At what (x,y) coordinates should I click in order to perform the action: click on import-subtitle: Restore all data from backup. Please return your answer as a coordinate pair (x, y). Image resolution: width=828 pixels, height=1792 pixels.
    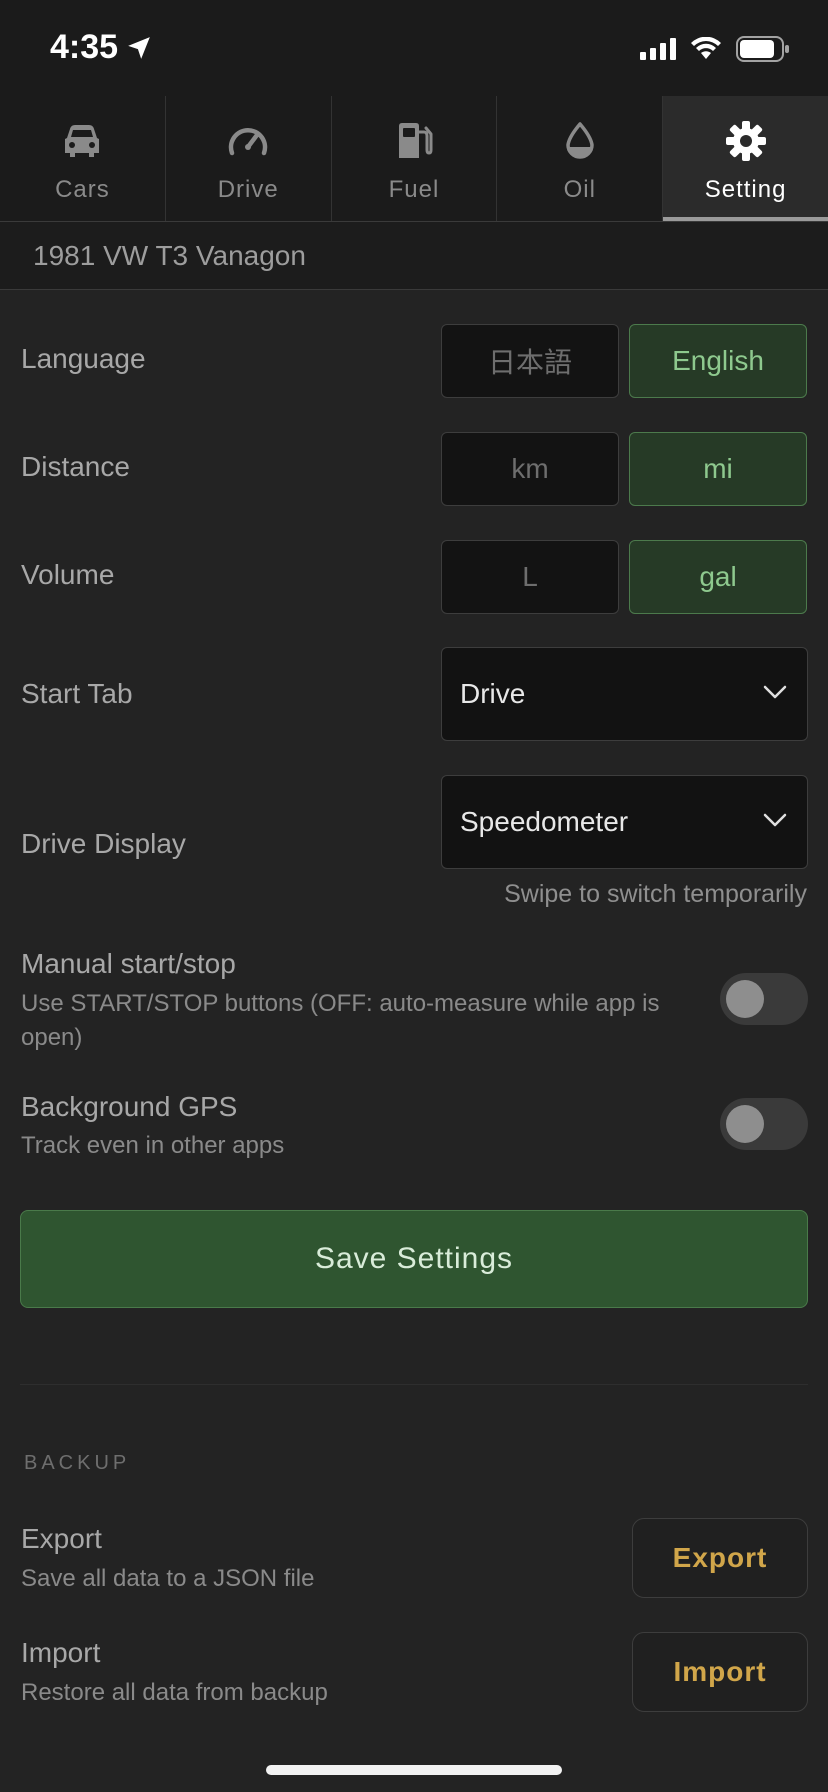
    Looking at the image, I should click on (174, 1692).